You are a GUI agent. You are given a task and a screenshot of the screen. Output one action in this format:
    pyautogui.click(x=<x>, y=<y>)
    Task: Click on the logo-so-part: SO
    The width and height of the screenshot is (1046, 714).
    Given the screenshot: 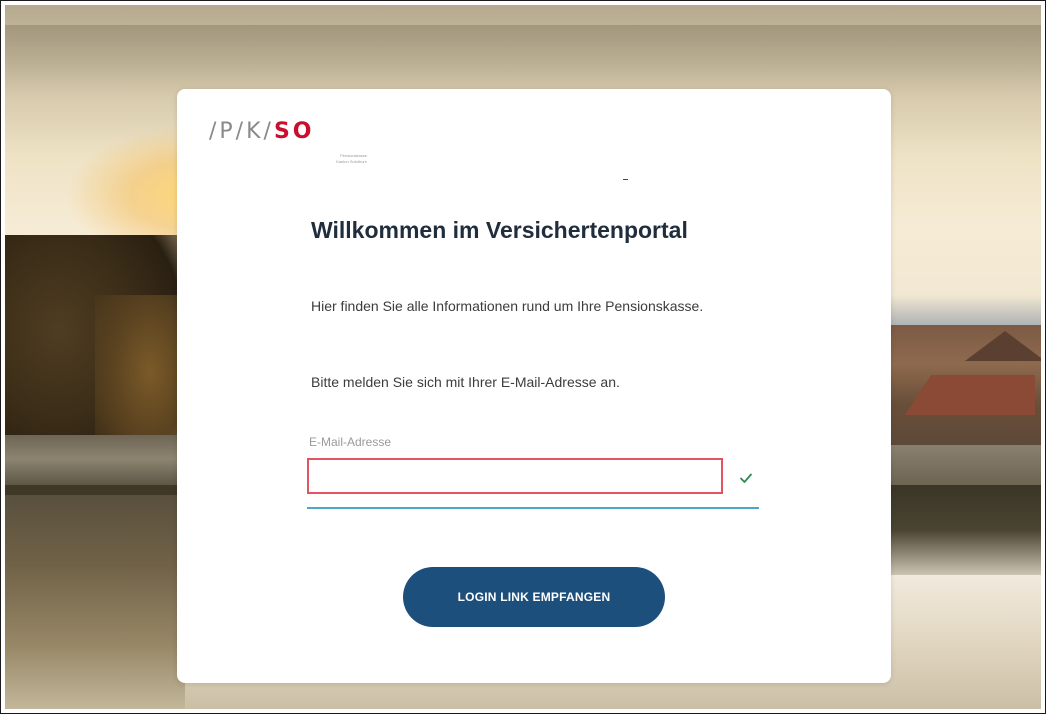 What is the action you would take?
    pyautogui.click(x=294, y=131)
    